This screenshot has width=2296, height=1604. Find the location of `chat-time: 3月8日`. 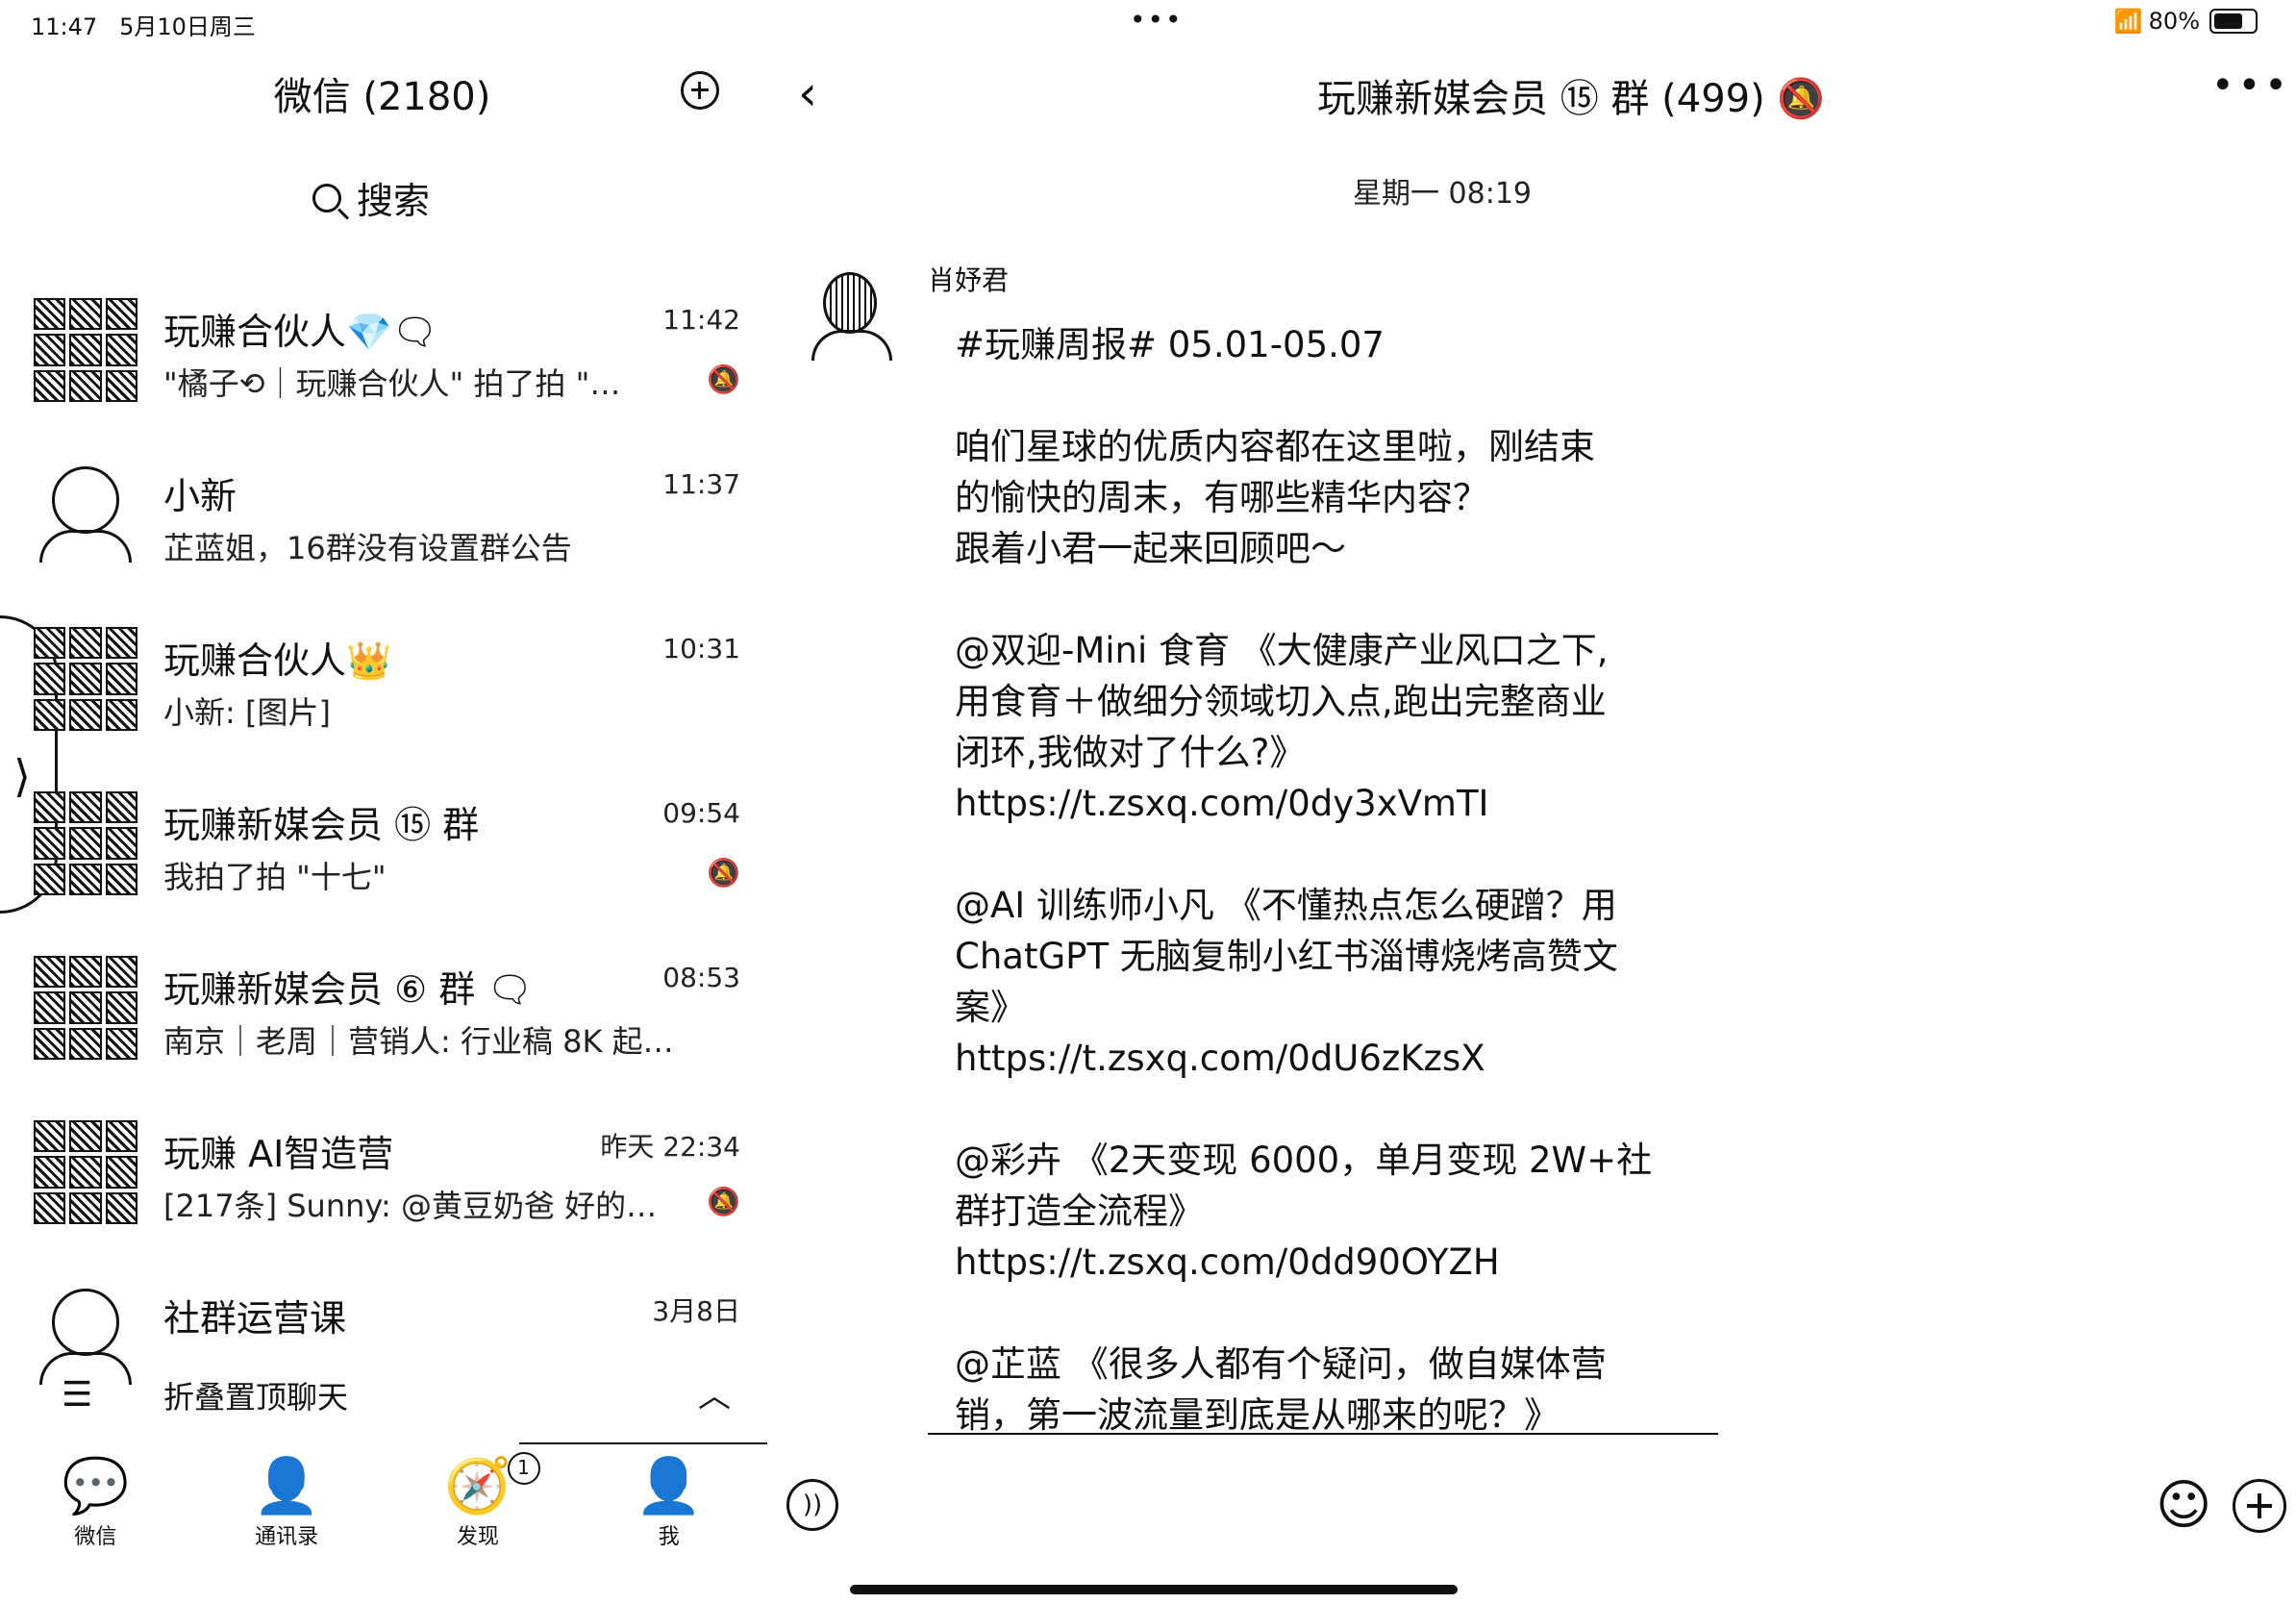

chat-time: 3月8日 is located at coordinates (696, 1311).